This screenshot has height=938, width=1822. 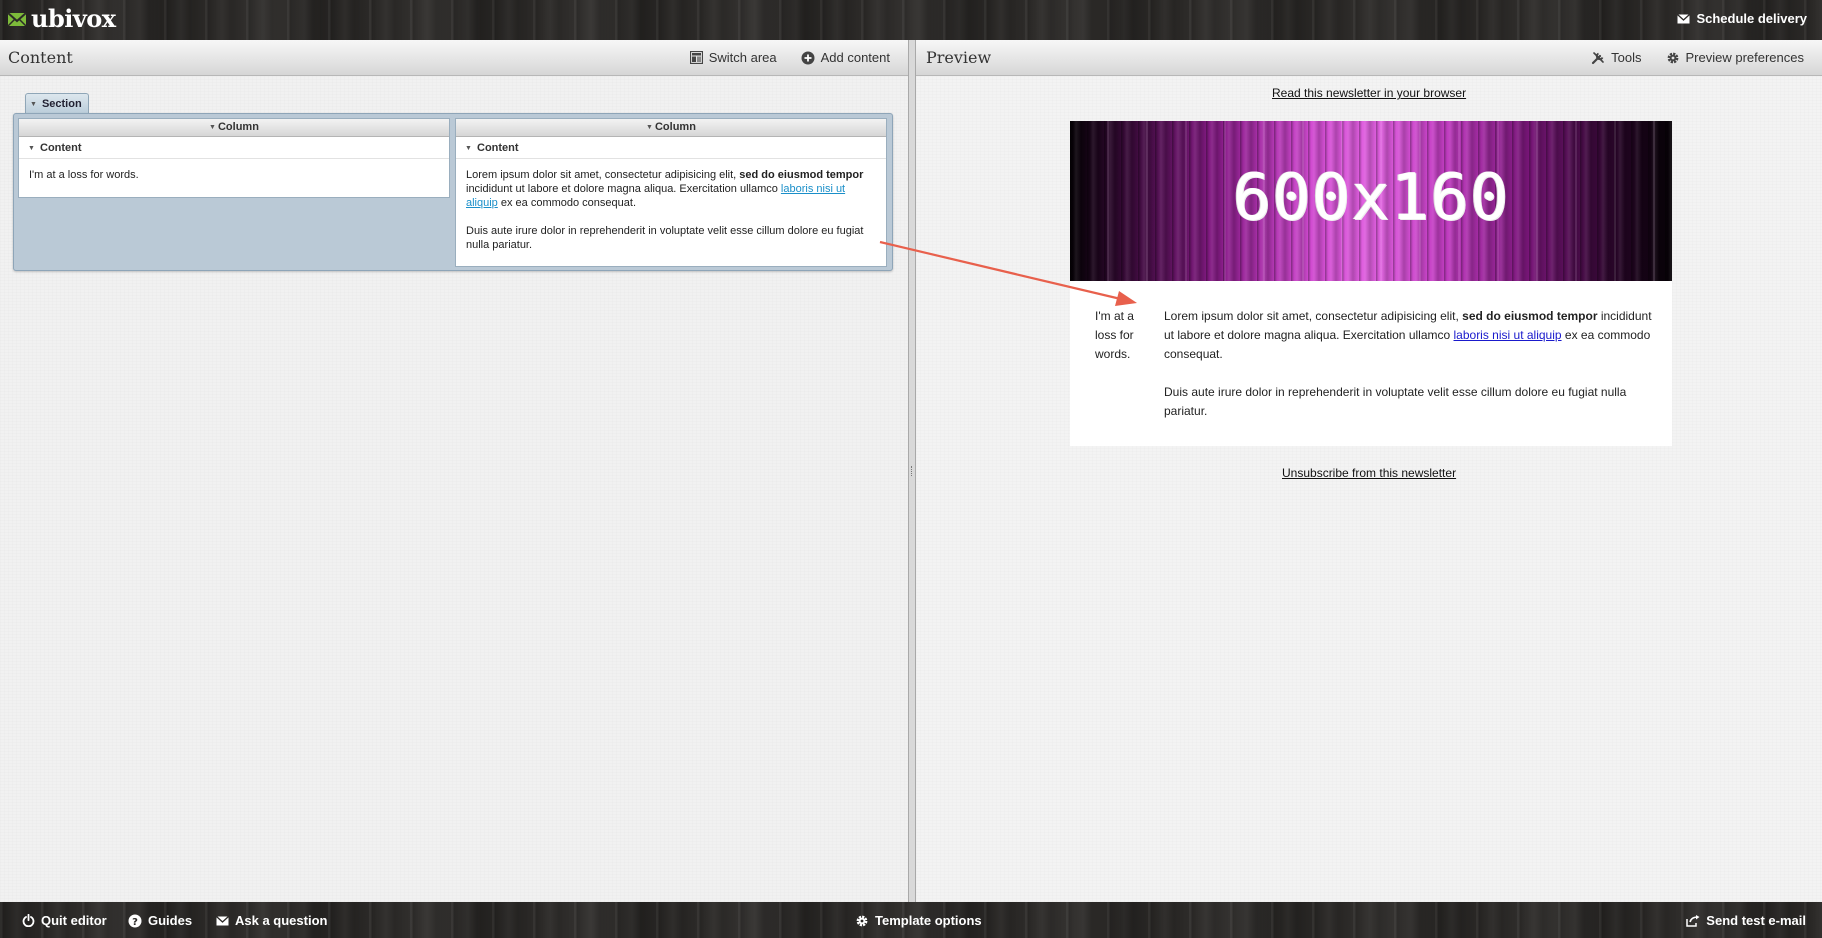 I want to click on layout-icon, so click(x=696, y=57).